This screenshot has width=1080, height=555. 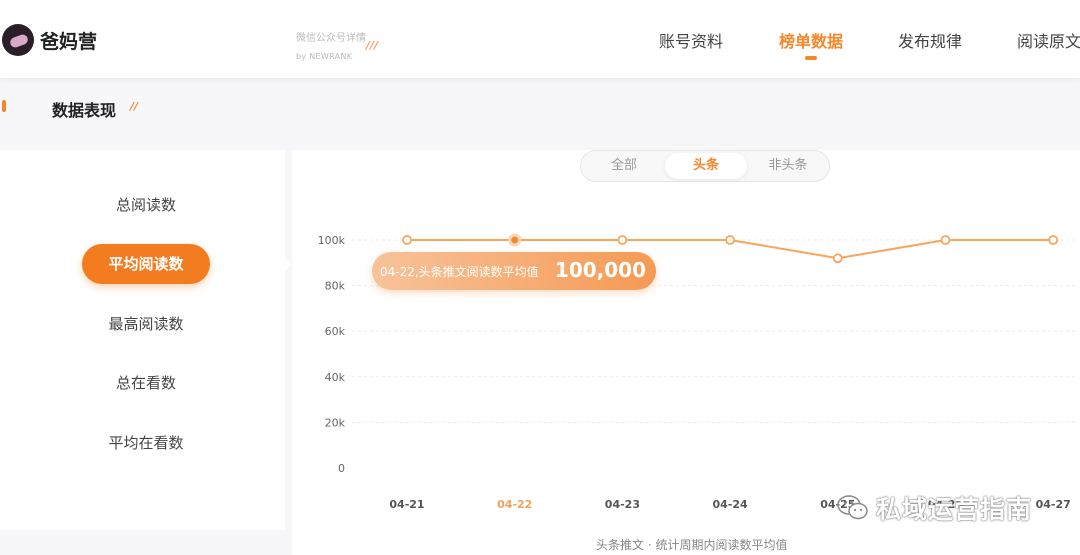 What do you see at coordinates (930, 40) in the screenshot?
I see `nav-item-publish-pattern: 发布规律` at bounding box center [930, 40].